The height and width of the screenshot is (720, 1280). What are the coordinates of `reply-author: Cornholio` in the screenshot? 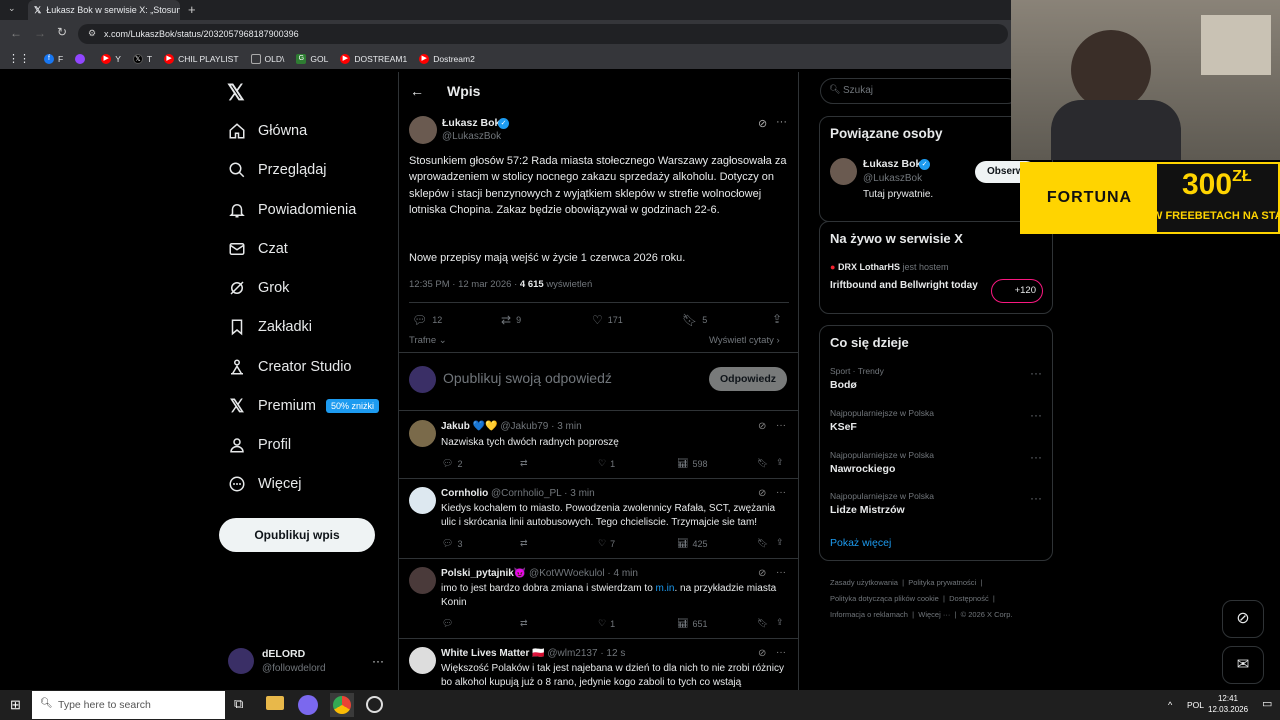 It's located at (464, 493).